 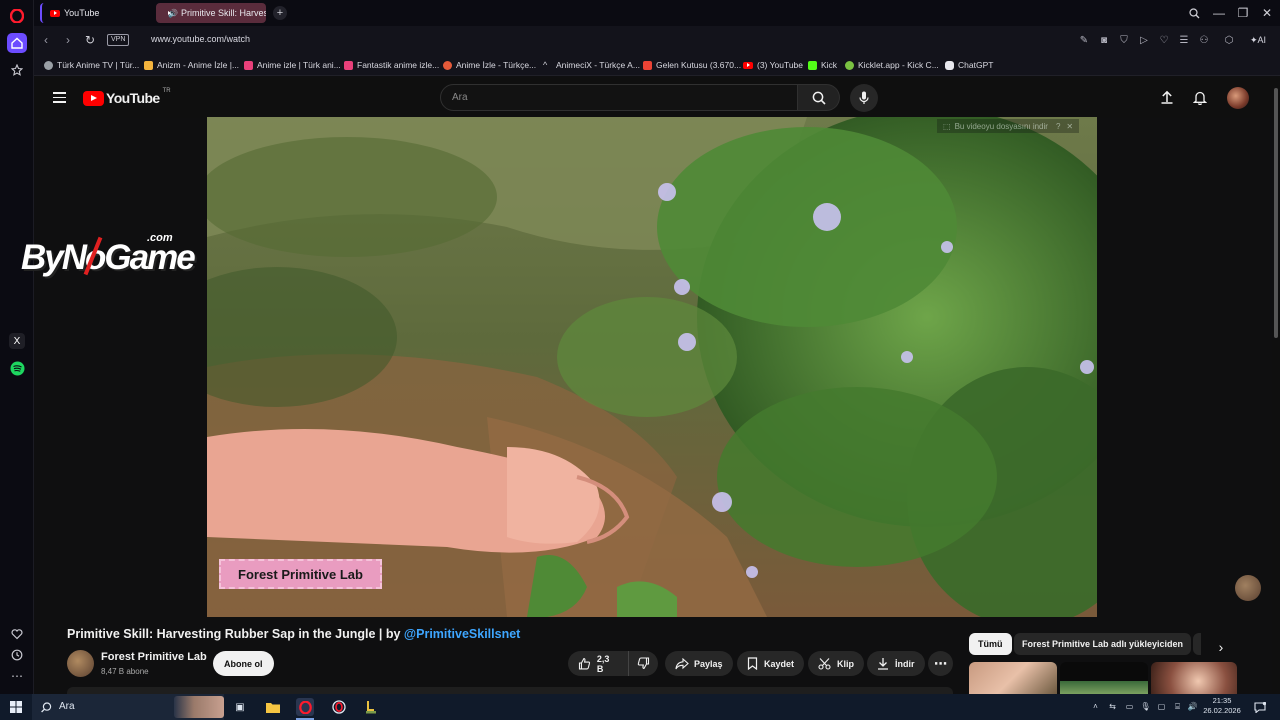 What do you see at coordinates (598, 663) in the screenshot?
I see `like-button: 2,3 B` at bounding box center [598, 663].